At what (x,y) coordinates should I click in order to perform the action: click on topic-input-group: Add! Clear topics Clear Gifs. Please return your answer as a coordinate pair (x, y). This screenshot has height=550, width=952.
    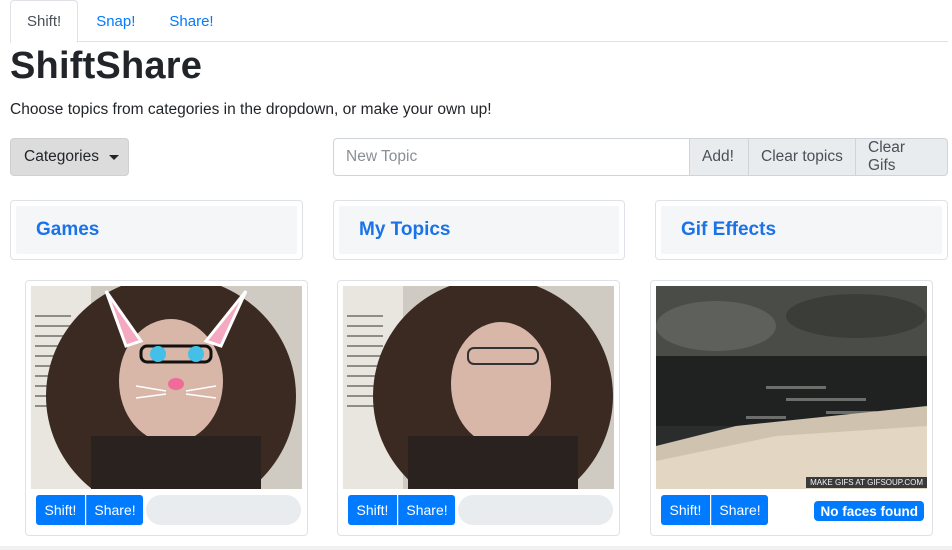
    Looking at the image, I should click on (640, 157).